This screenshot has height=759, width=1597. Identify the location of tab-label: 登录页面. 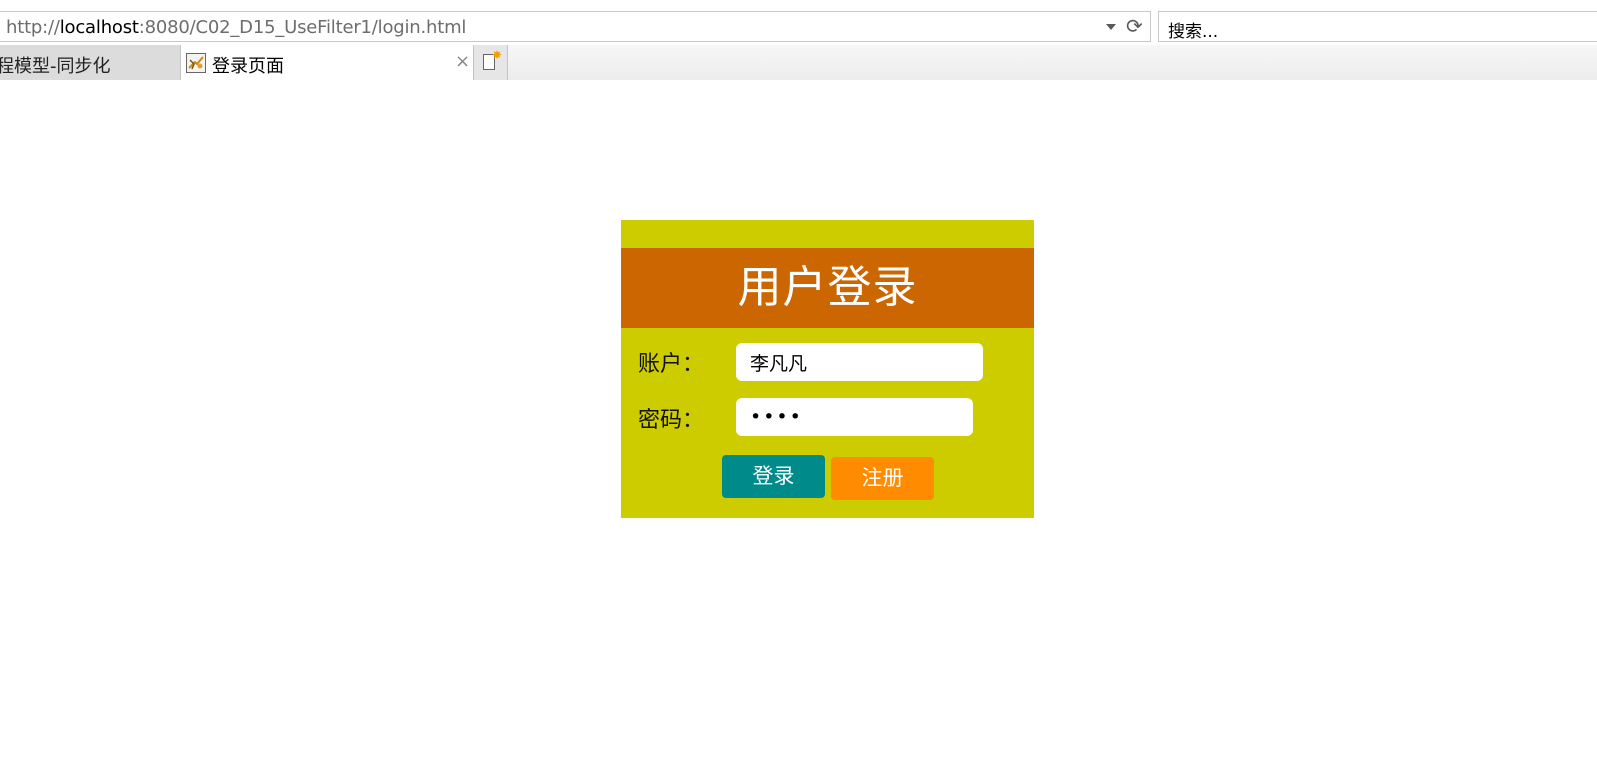
(248, 66).